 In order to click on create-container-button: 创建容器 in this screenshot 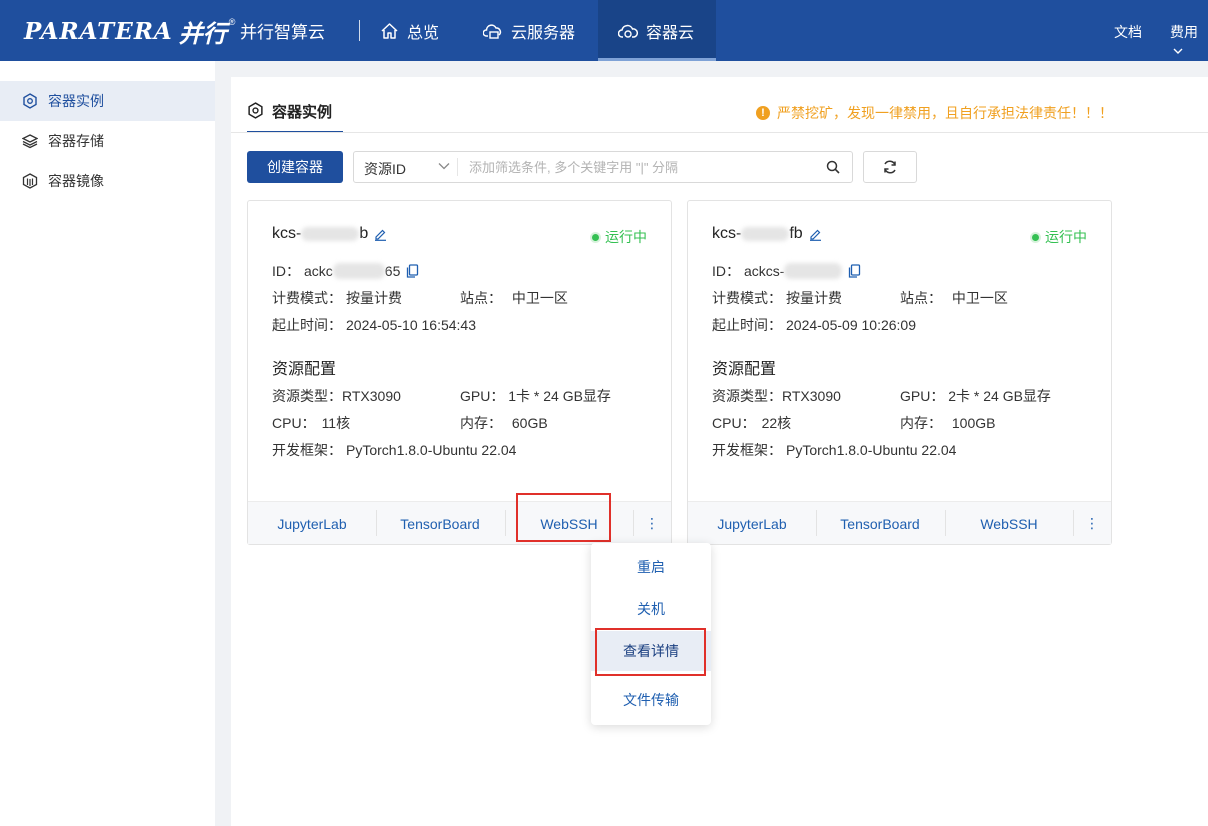, I will do `click(295, 167)`.